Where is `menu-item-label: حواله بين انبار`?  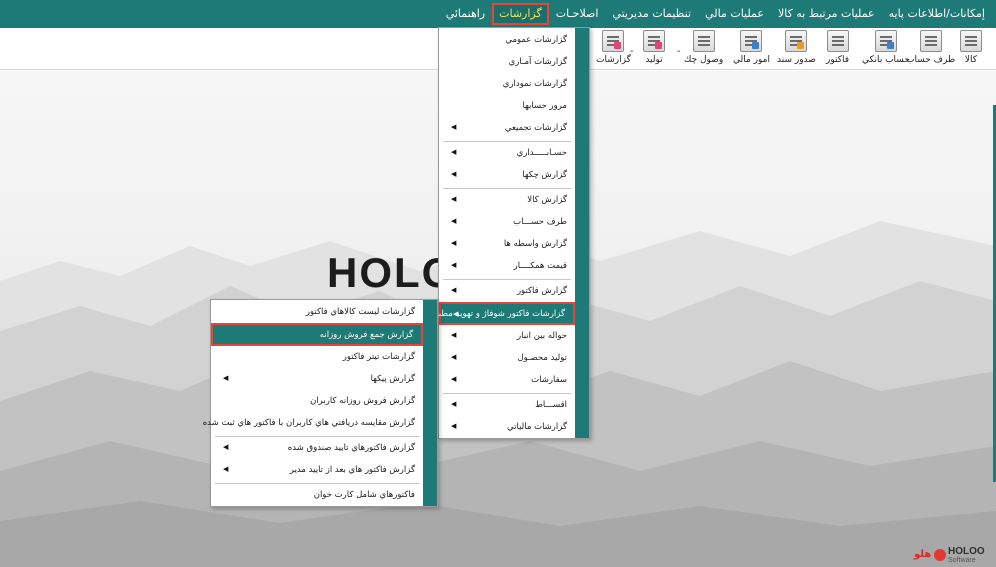 menu-item-label: حواله بين انبار is located at coordinates (542, 336).